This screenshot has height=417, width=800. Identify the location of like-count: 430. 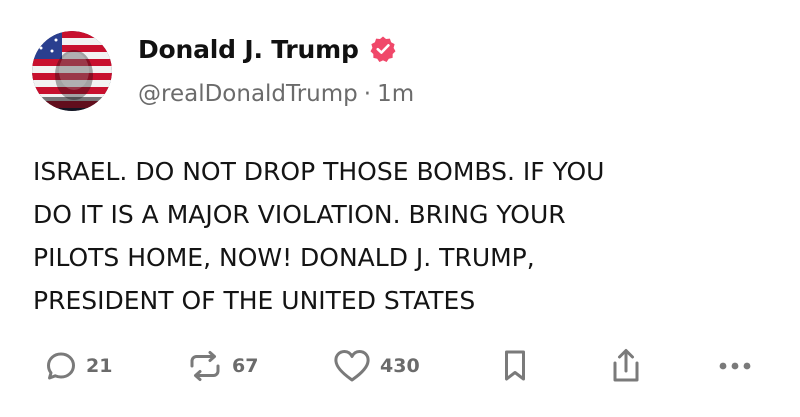
(400, 366).